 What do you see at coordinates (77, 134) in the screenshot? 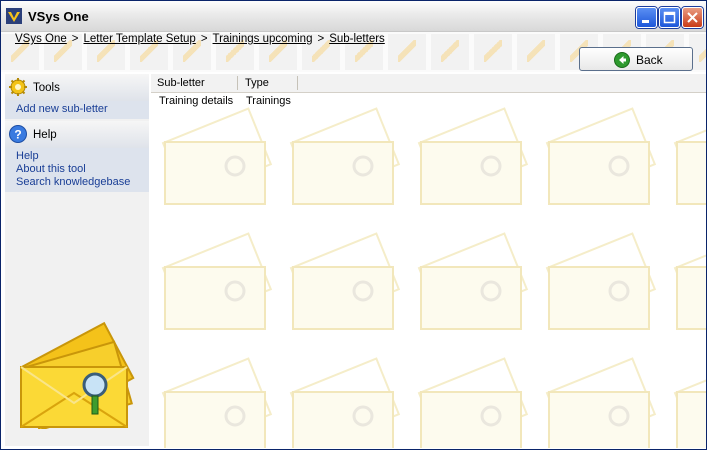
I see `help-panel-header: ? Help` at bounding box center [77, 134].